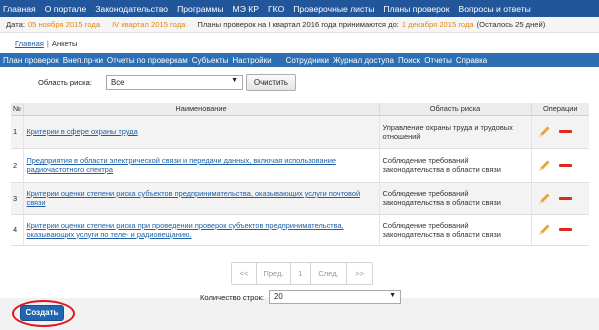 The height and width of the screenshot is (330, 599). I want to click on header-operations: Операции, so click(560, 109).